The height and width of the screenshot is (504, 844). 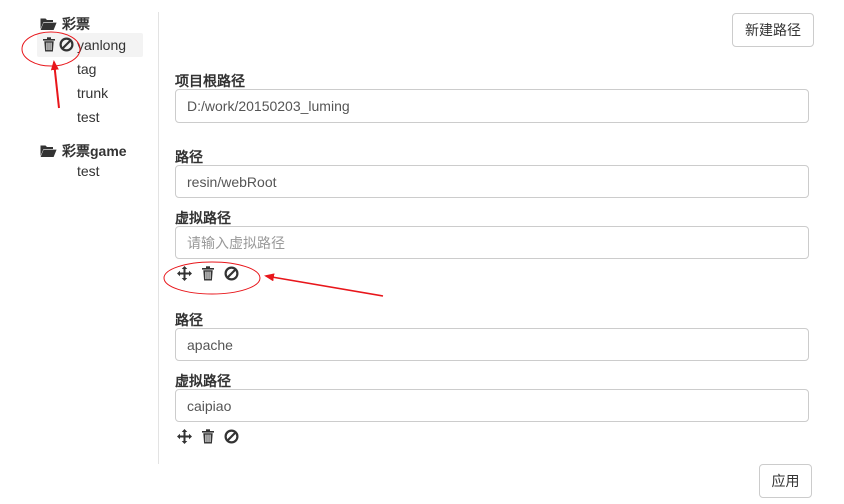 I want to click on tree-group-label: 彩票, so click(x=76, y=24).